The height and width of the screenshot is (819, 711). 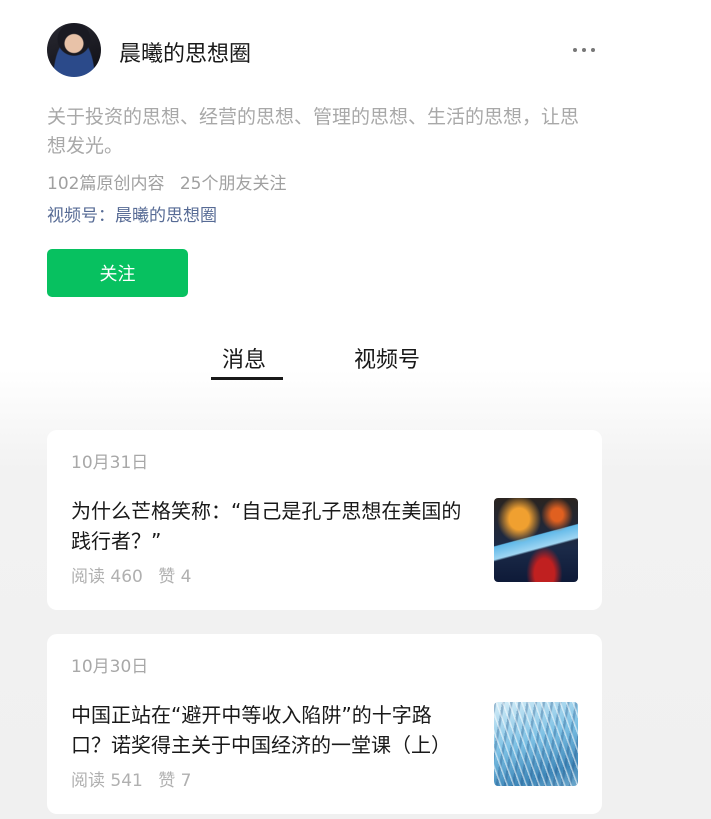 I want to click on read-count: 阅读 460, so click(x=107, y=577).